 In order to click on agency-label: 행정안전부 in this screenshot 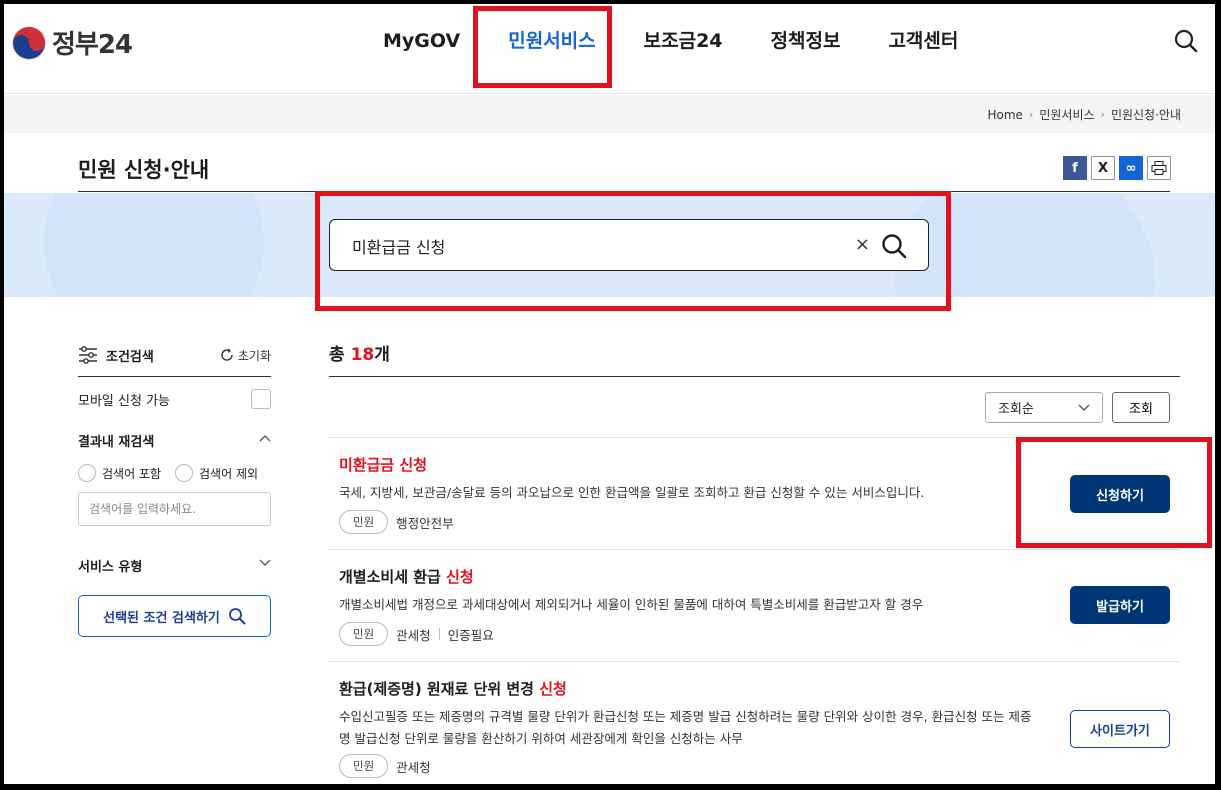, I will do `click(425, 523)`.